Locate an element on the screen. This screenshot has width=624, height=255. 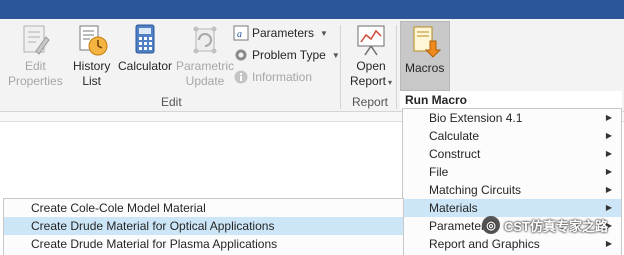
watermark: ◎ CST仿真专家之路 is located at coordinates (545, 225).